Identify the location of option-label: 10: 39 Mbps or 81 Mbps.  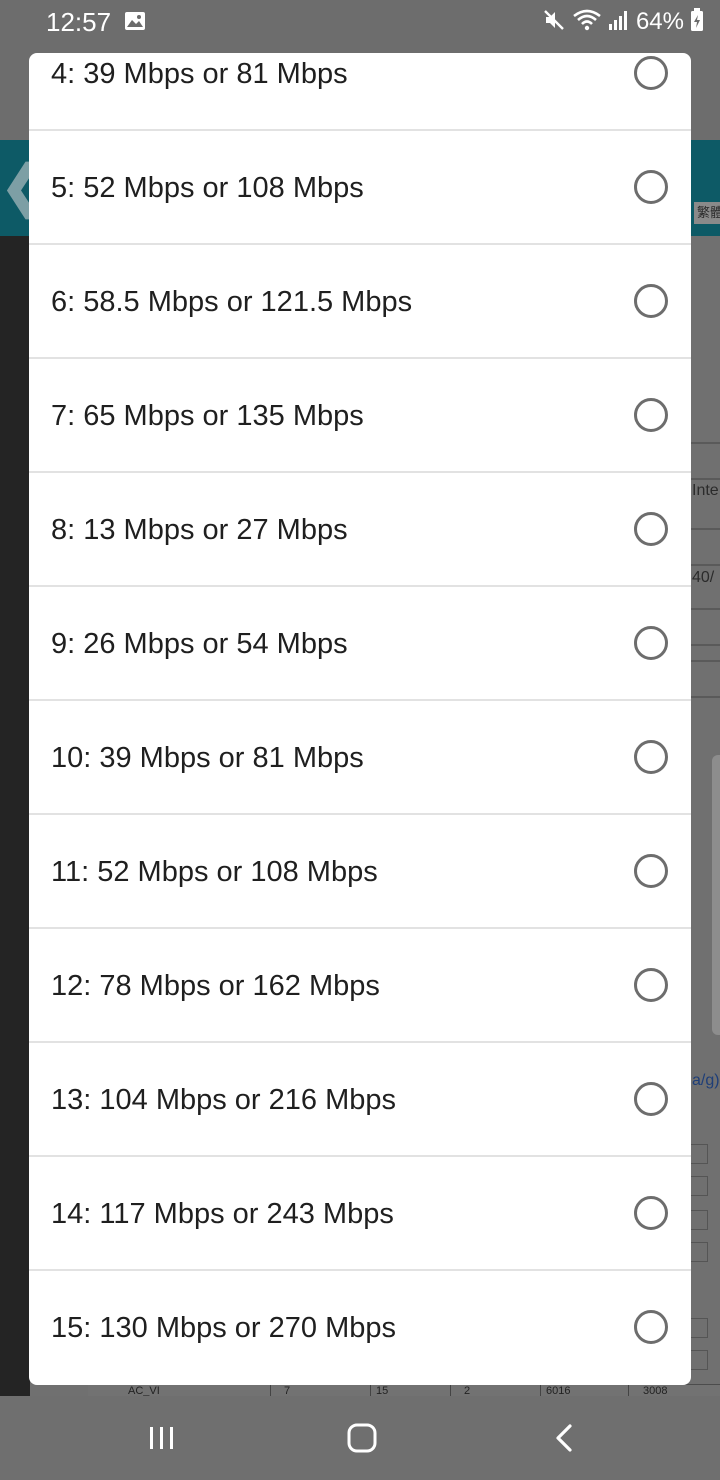
(207, 758).